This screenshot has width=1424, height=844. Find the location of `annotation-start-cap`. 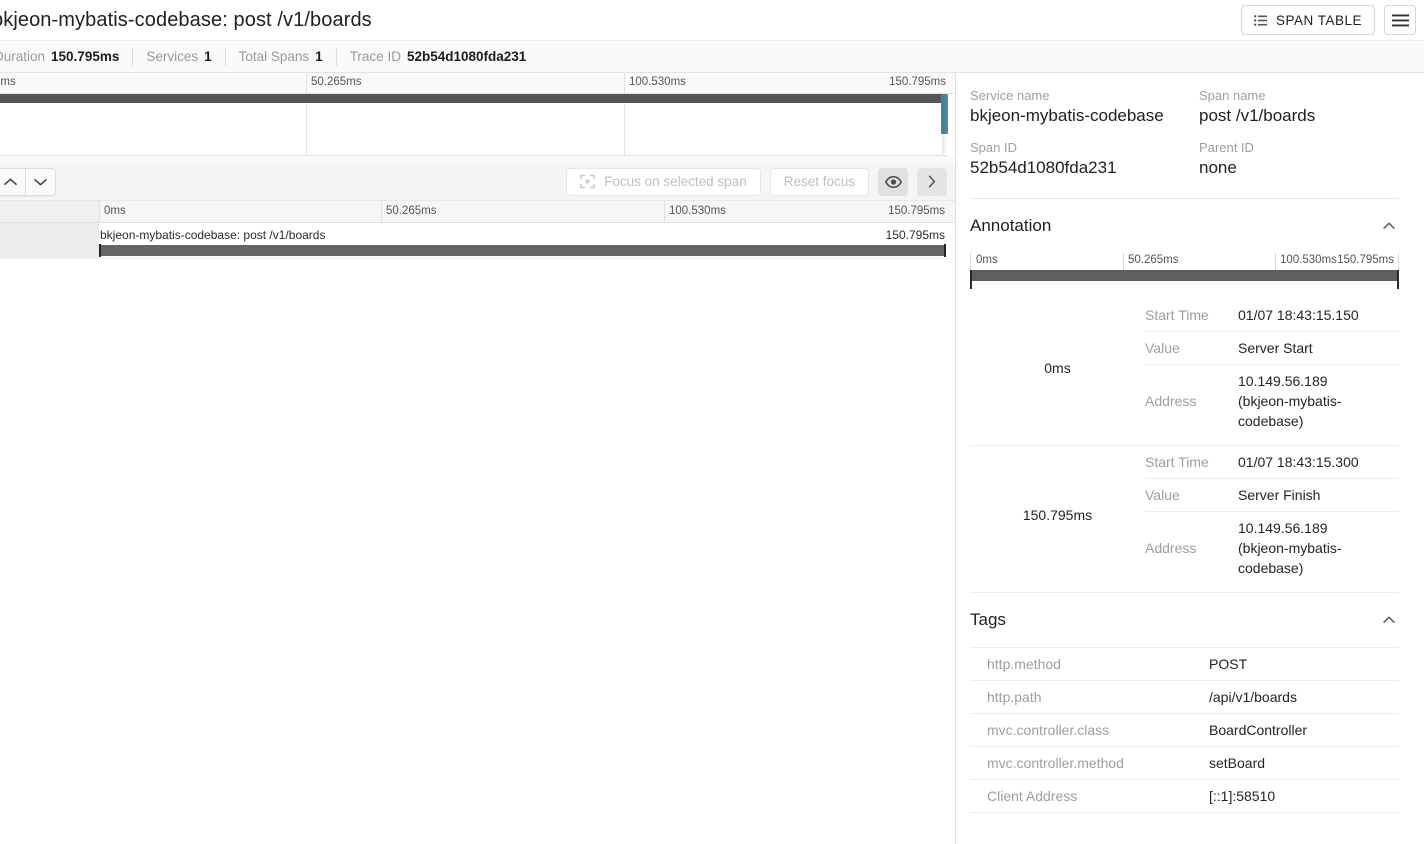

annotation-start-cap is located at coordinates (971, 279).